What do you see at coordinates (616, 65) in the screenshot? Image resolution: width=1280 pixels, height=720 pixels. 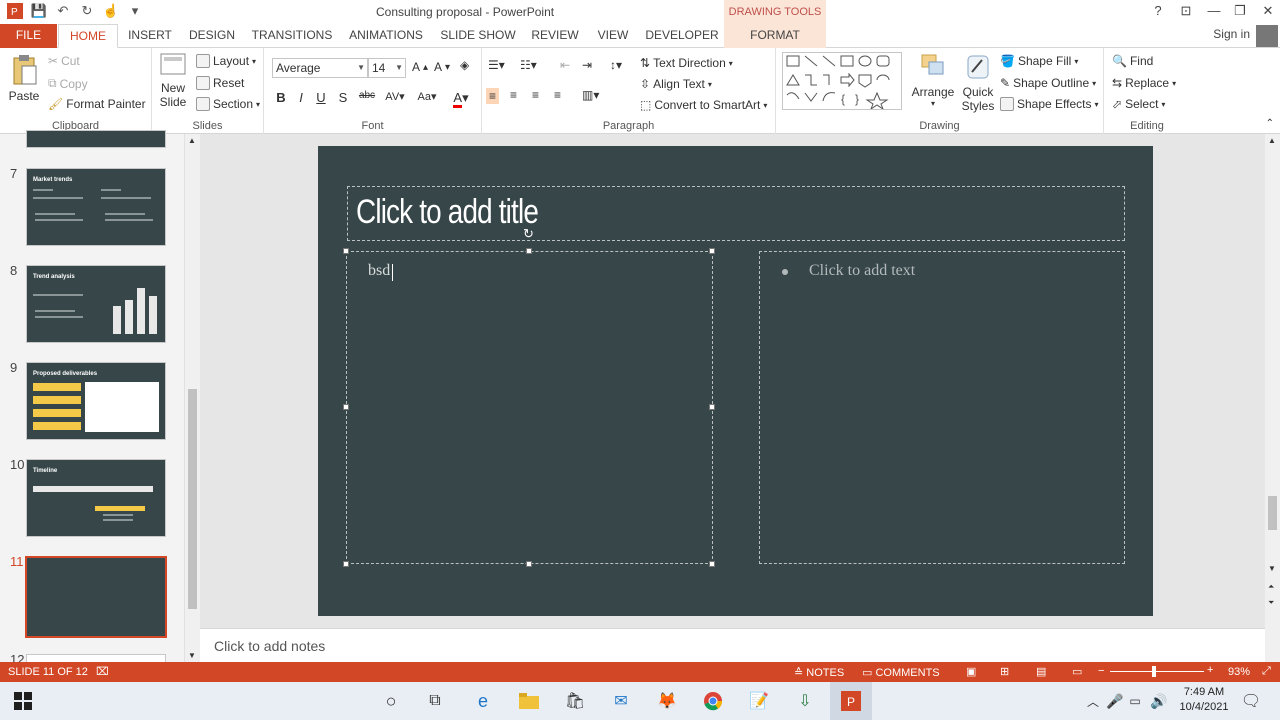 I see `line-spacing-icon: ↕▾` at bounding box center [616, 65].